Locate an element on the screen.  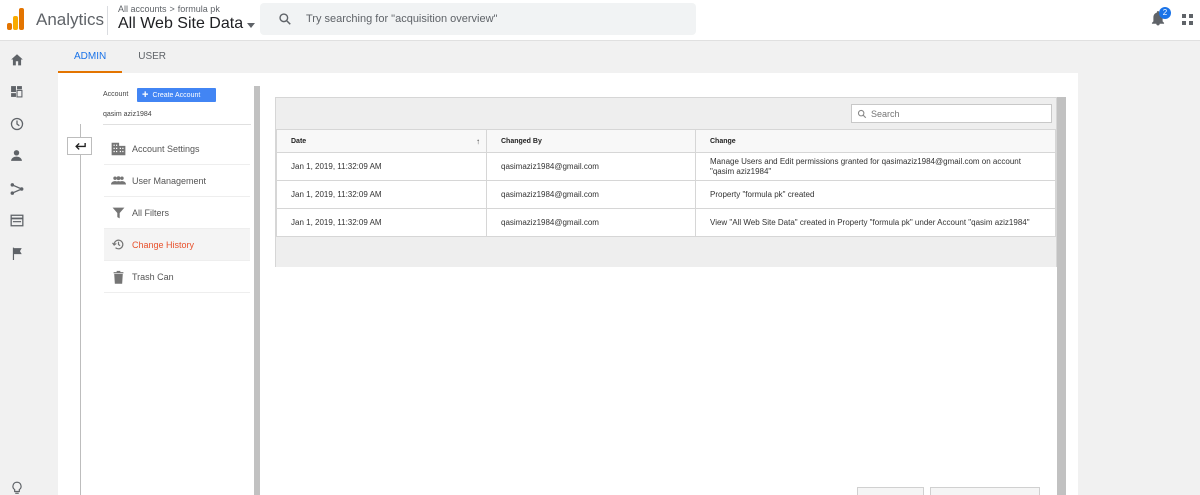
home-icon is located at coordinates (16, 59).